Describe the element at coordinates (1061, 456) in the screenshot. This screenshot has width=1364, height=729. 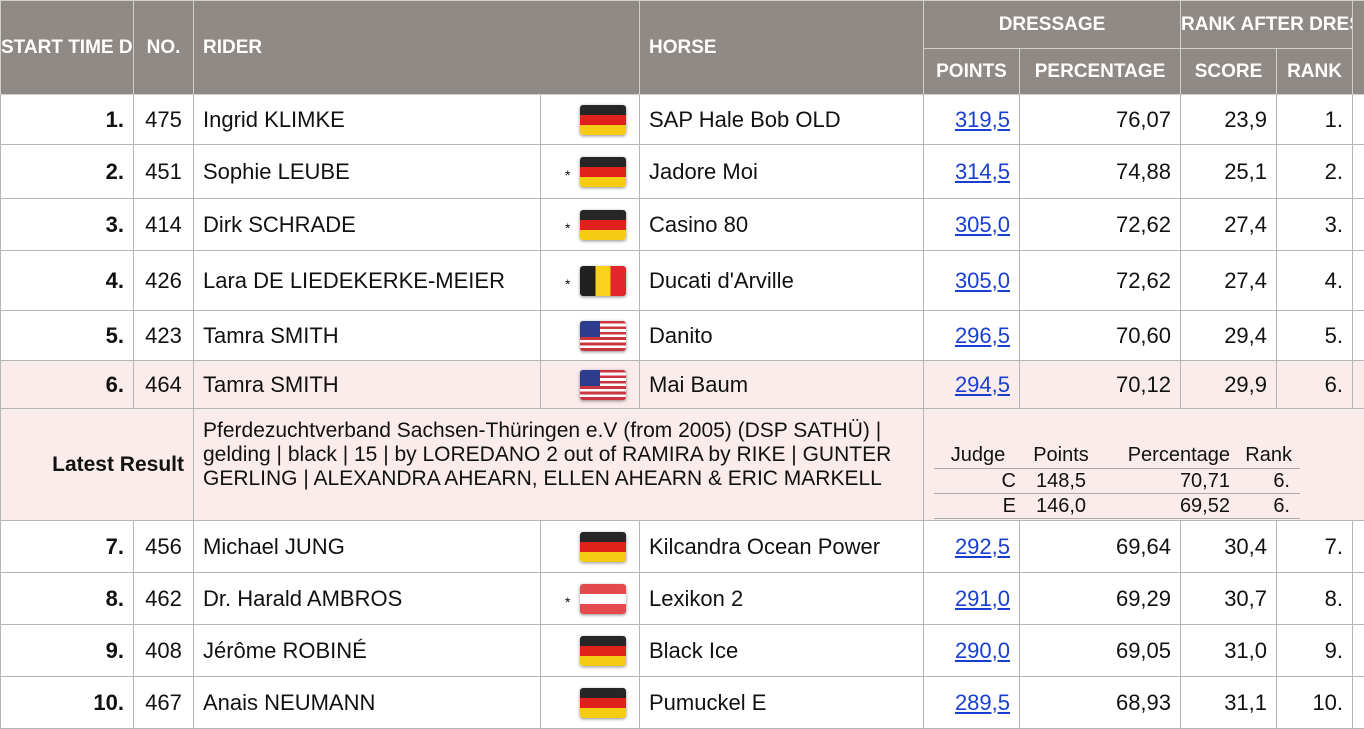
I see `judge-points-header: Points` at that location.